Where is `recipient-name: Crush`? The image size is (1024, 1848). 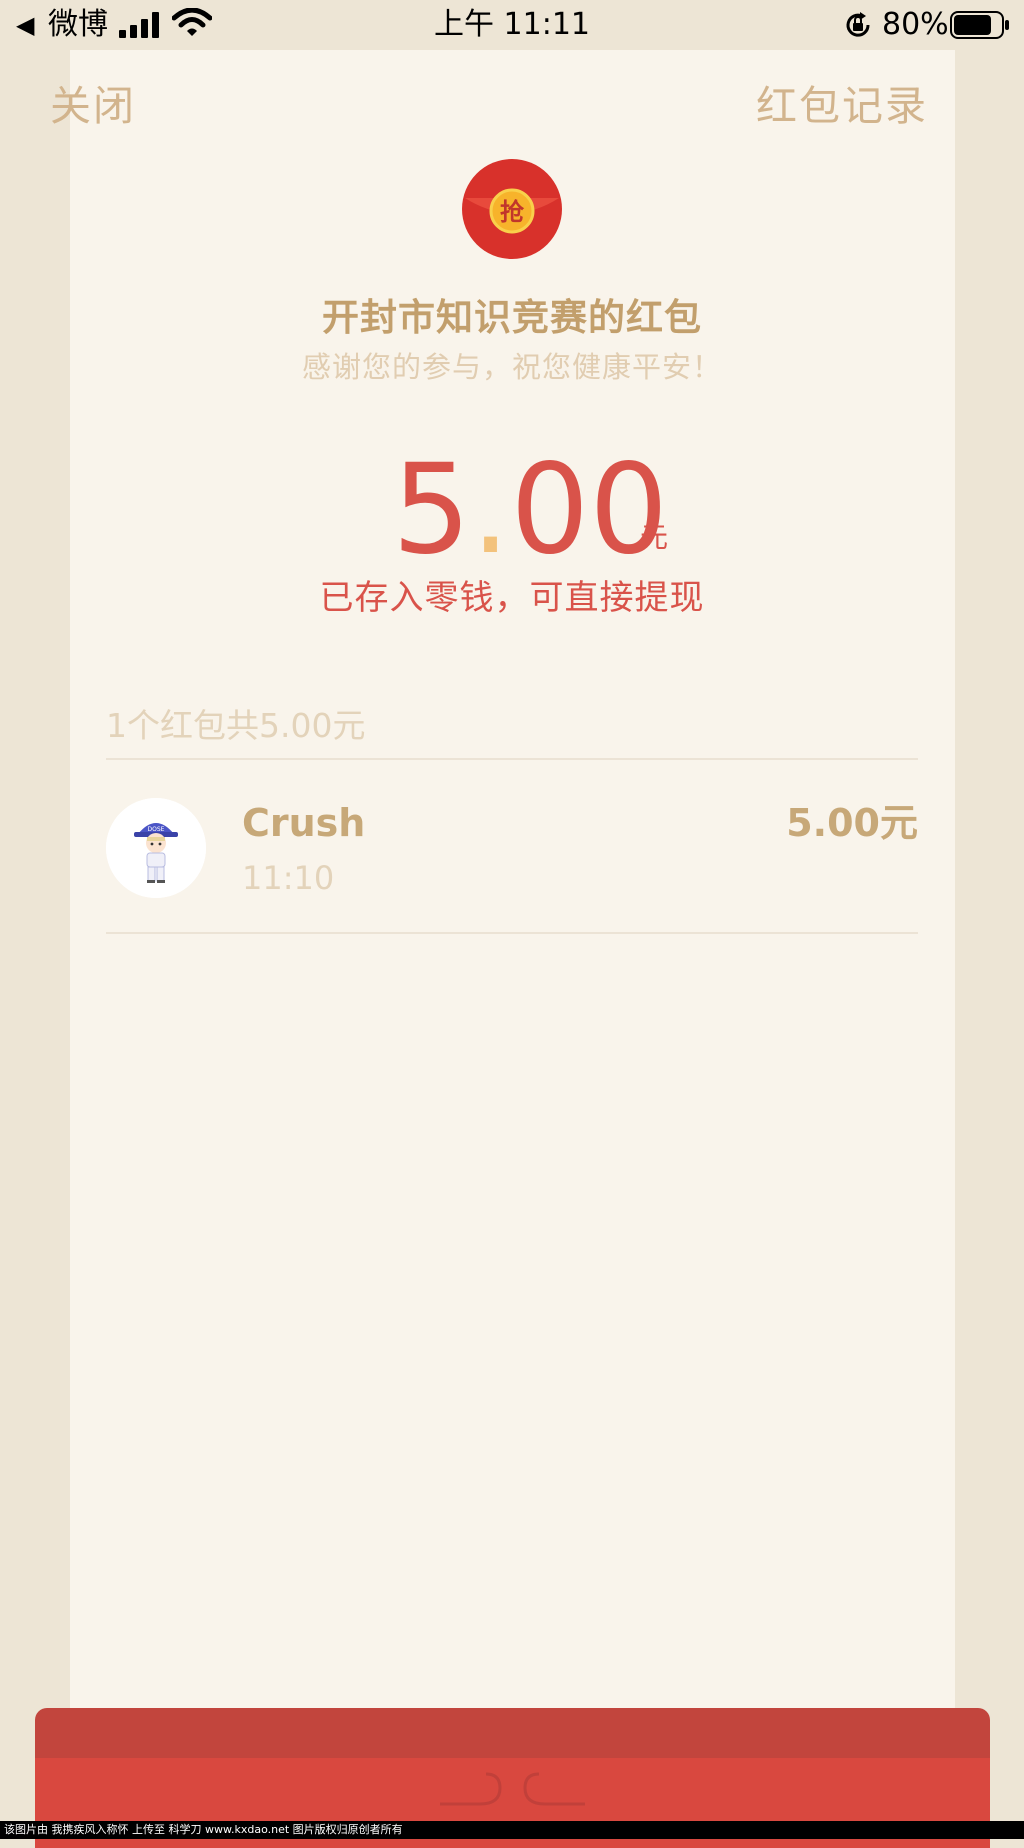
recipient-name: Crush is located at coordinates (304, 823).